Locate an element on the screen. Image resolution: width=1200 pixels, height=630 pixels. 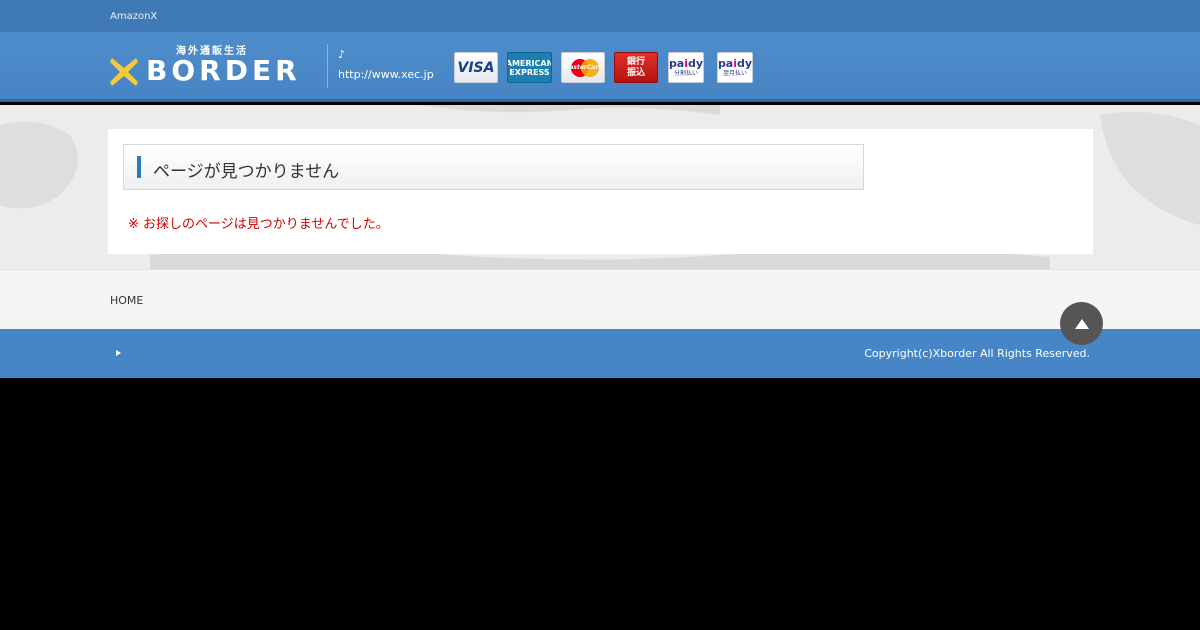
paidy-monthly-logo: paidy 翌月払い is located at coordinates (735, 67).